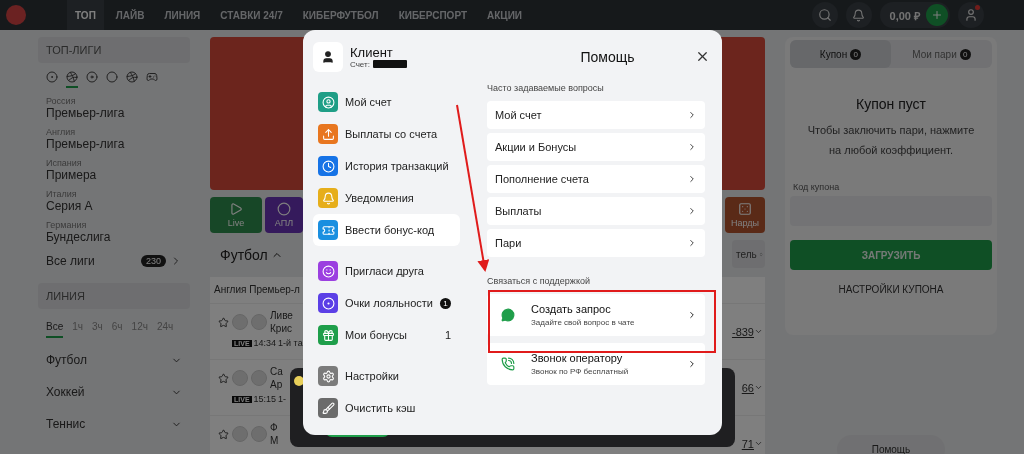  I want to click on phone-icon, so click(508, 364).